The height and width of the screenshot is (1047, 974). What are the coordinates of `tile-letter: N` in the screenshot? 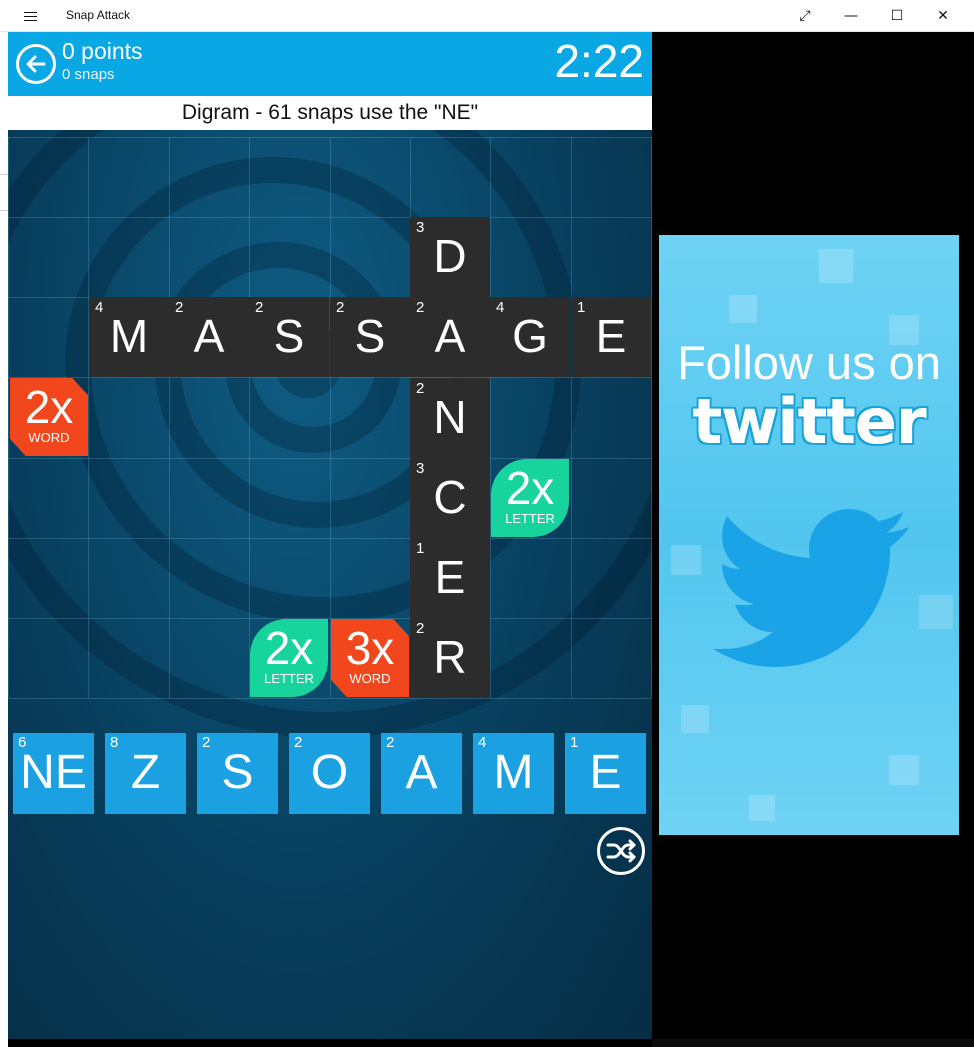 It's located at (450, 417).